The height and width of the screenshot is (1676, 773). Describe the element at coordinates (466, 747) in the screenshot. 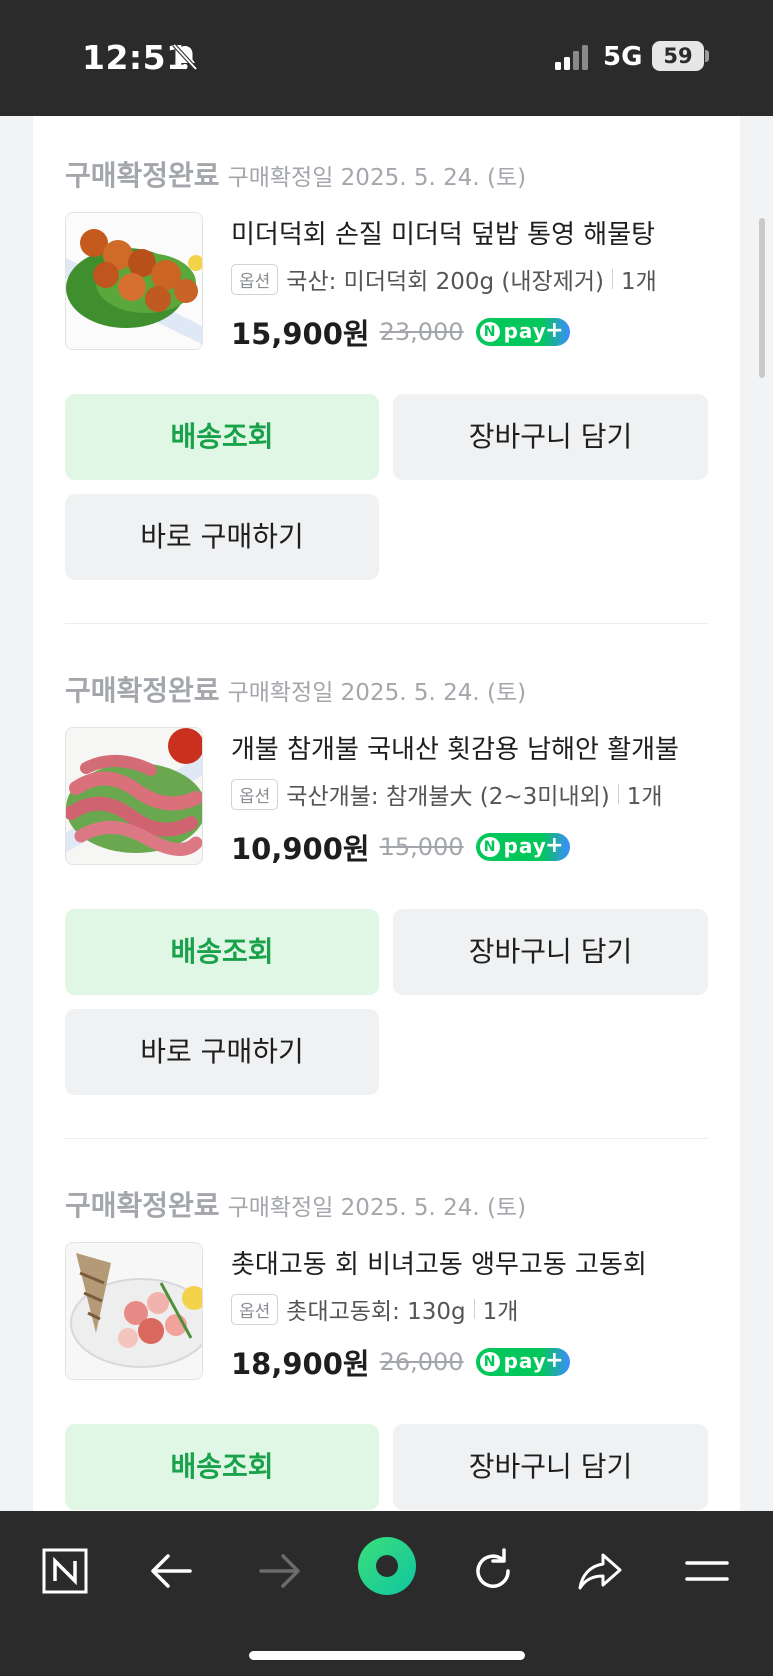

I see `product-name: 개불 참개불 국내산 횟감용 남해안 활개불` at that location.